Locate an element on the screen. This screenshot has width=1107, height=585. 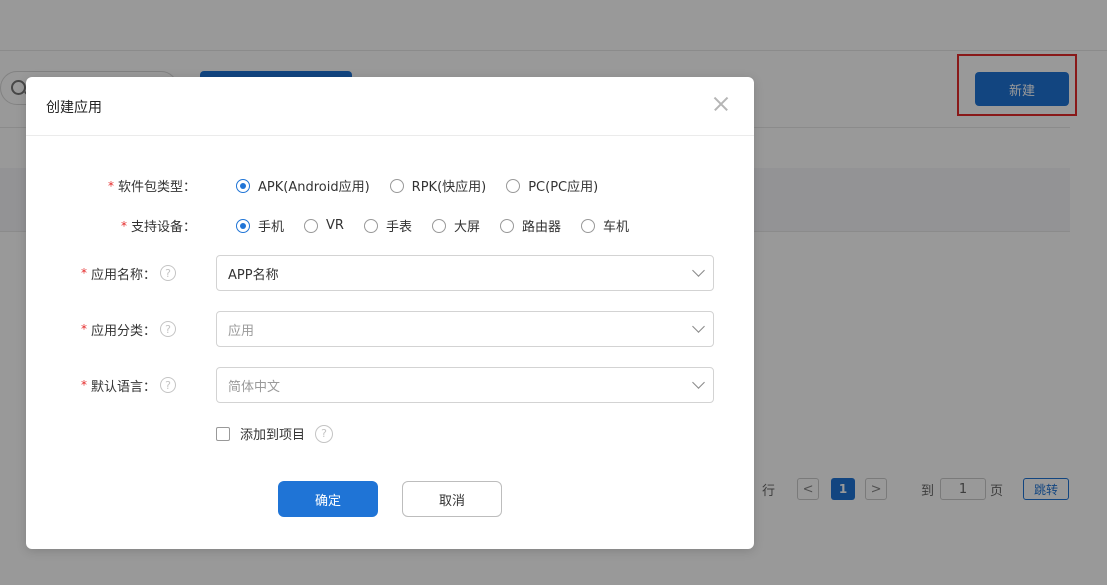
package-type-radios: APK(Android应用) RPK(快应用) PC(PC应用) is located at coordinates (427, 185).